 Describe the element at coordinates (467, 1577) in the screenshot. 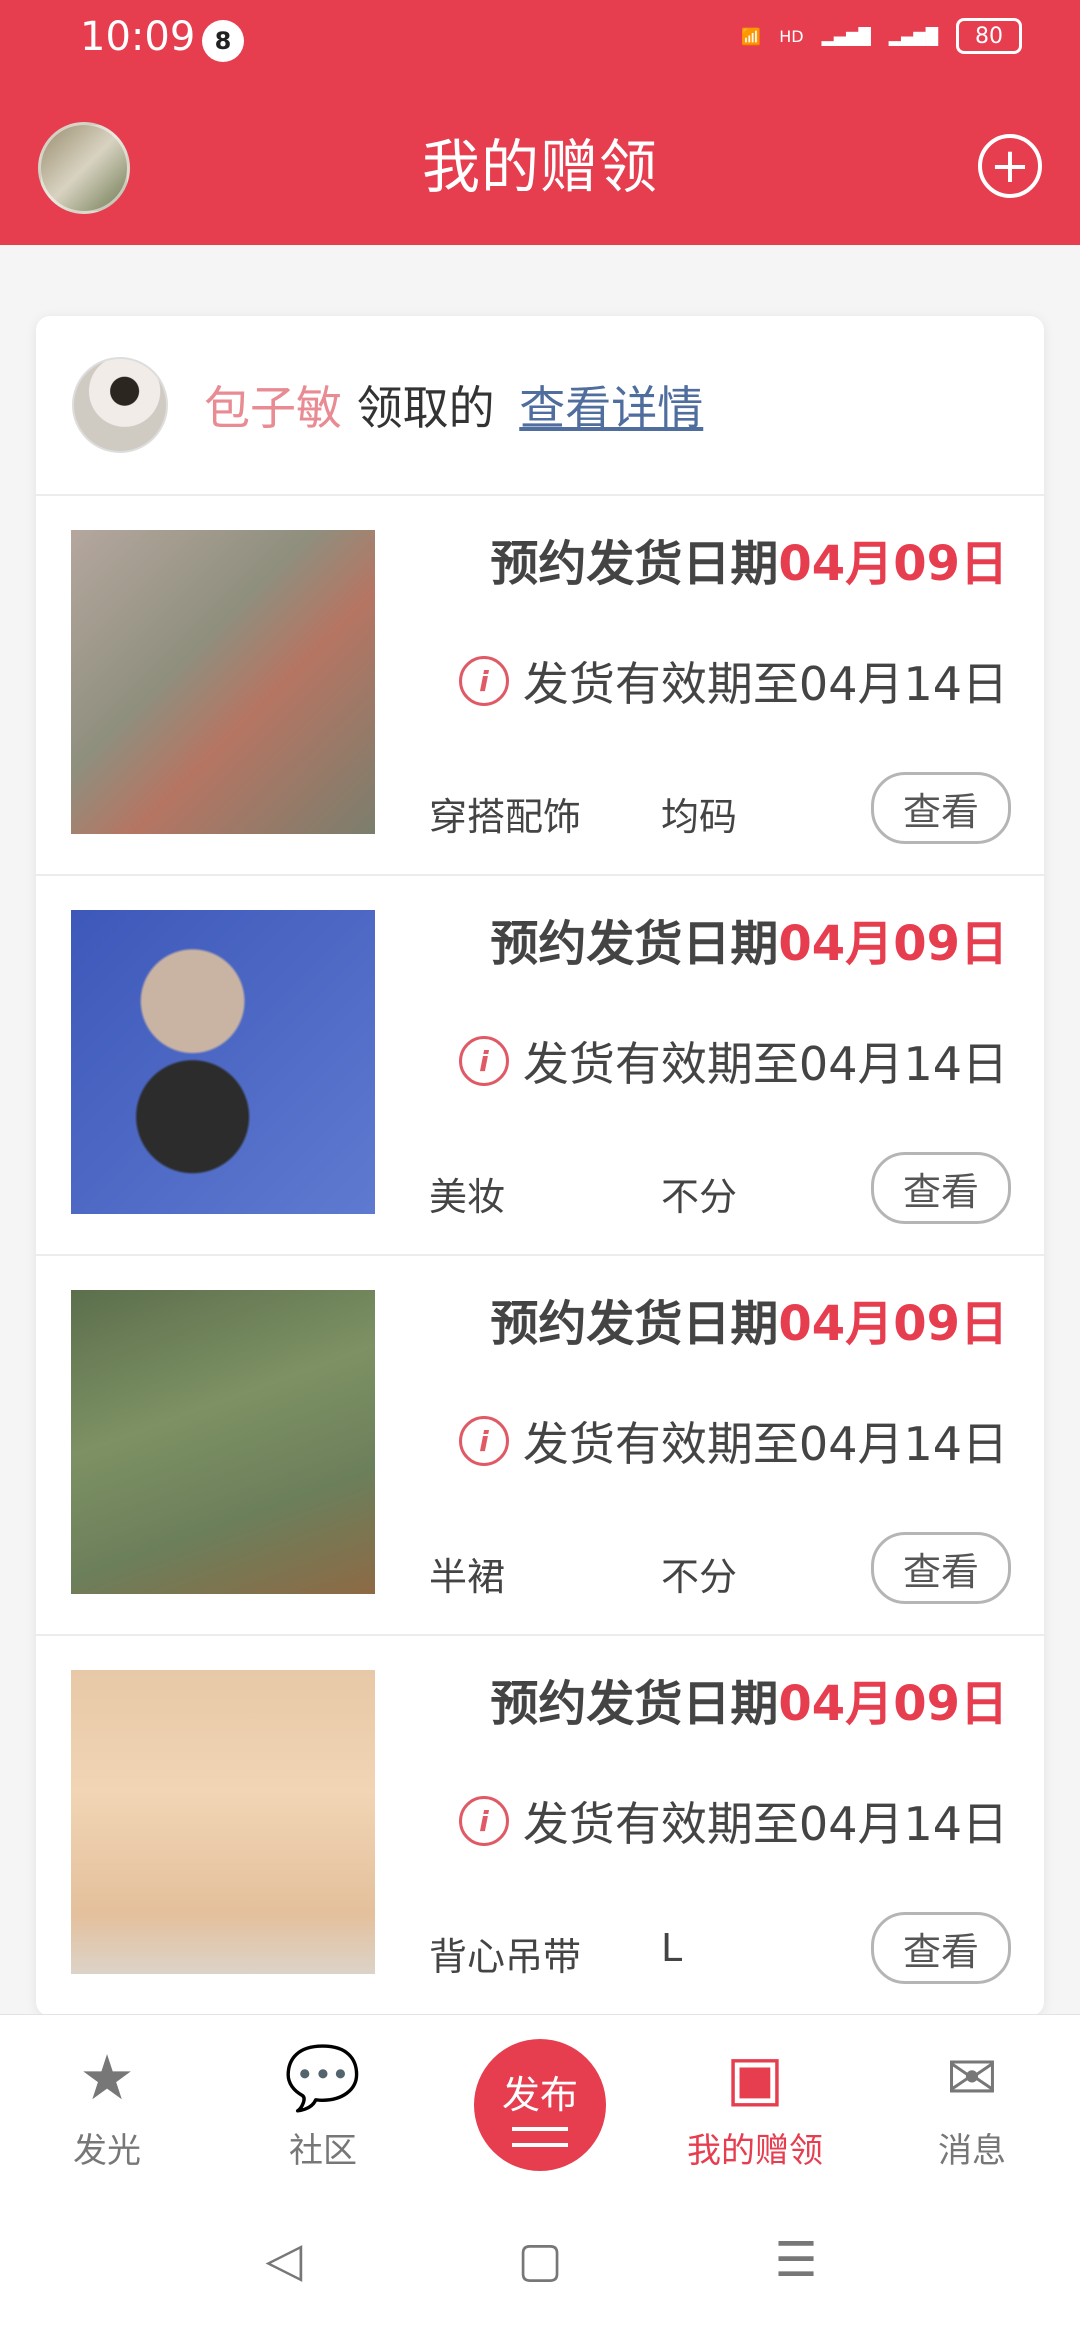

I see `item-category: 半裙` at that location.